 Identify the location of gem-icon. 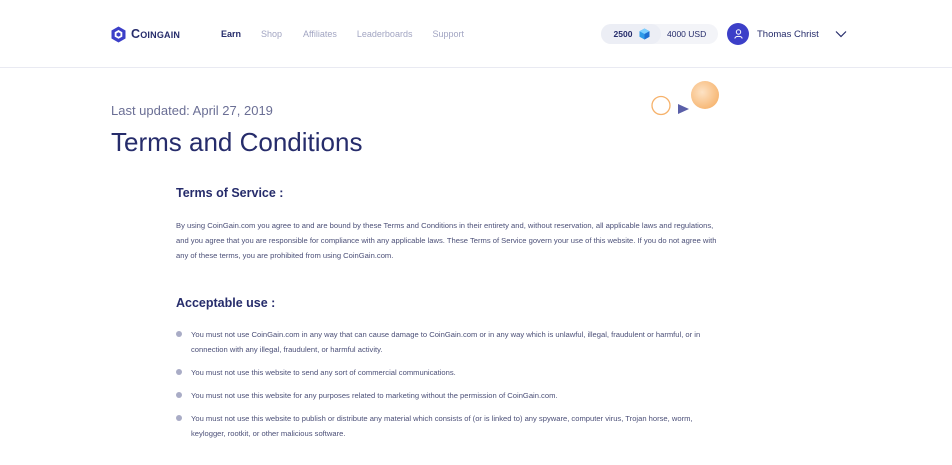
(644, 34).